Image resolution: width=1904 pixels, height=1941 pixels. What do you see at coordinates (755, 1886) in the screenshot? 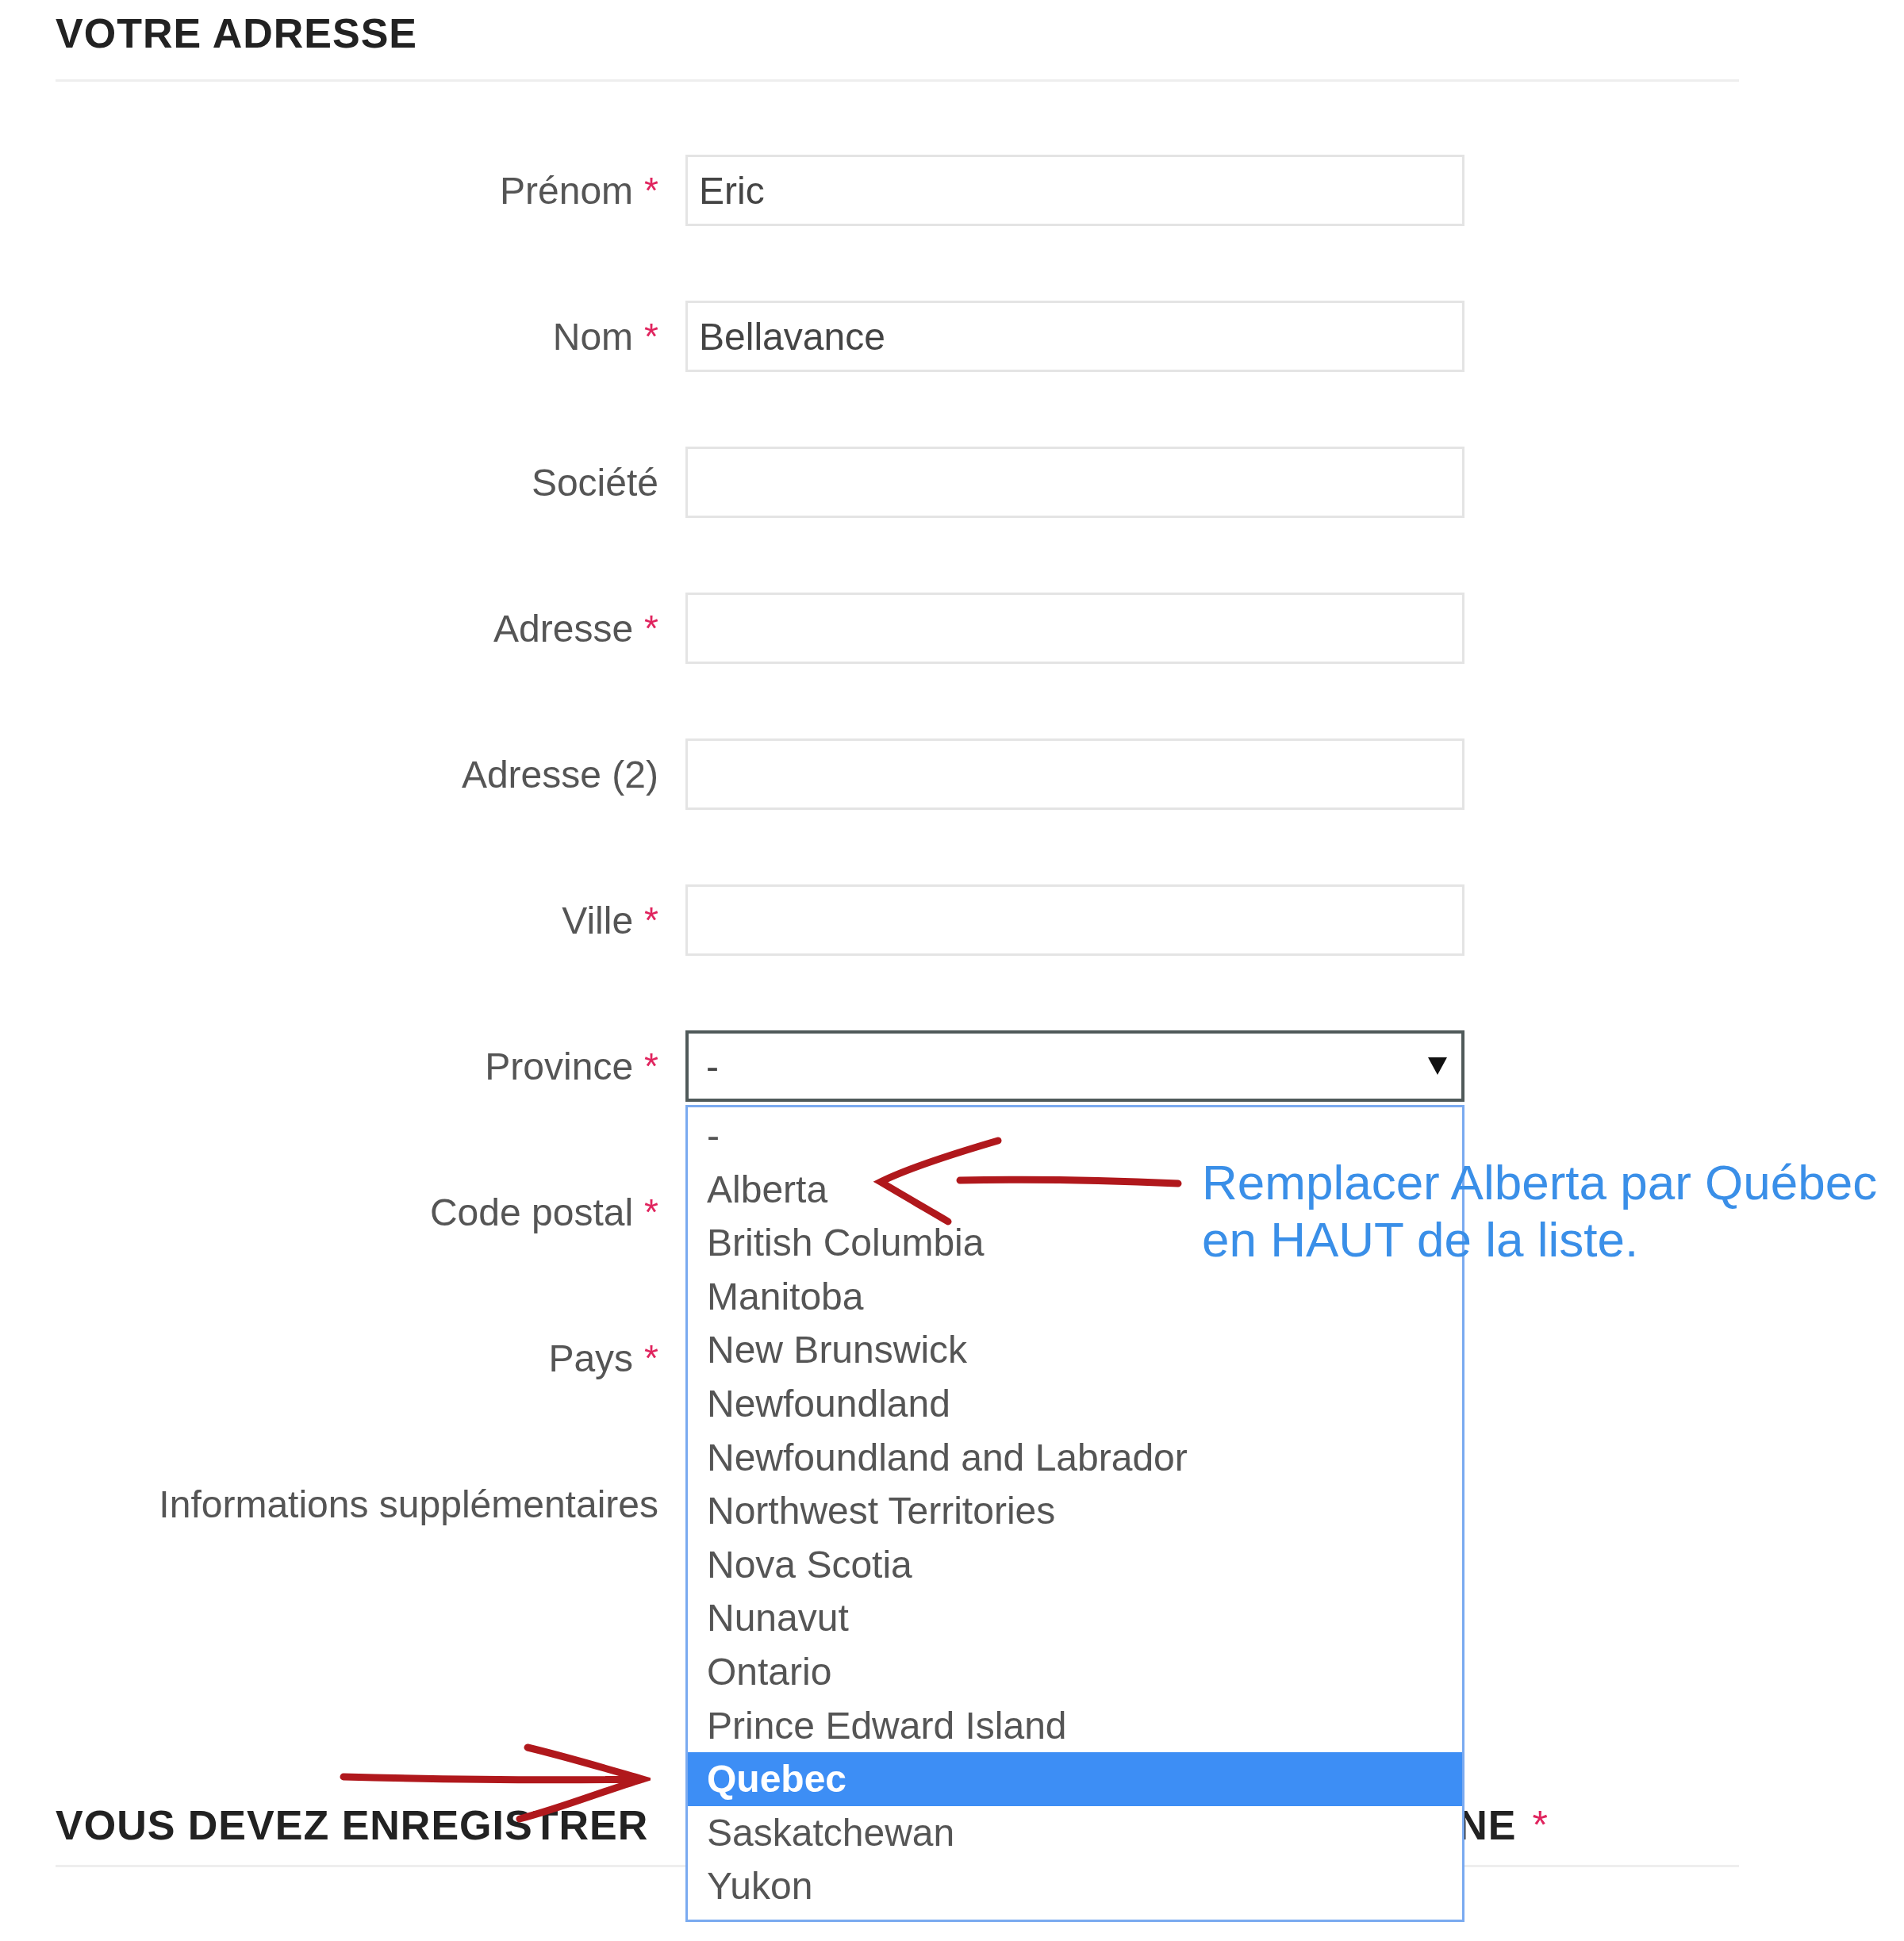
I see `dropdown-option: Yukon` at bounding box center [755, 1886].